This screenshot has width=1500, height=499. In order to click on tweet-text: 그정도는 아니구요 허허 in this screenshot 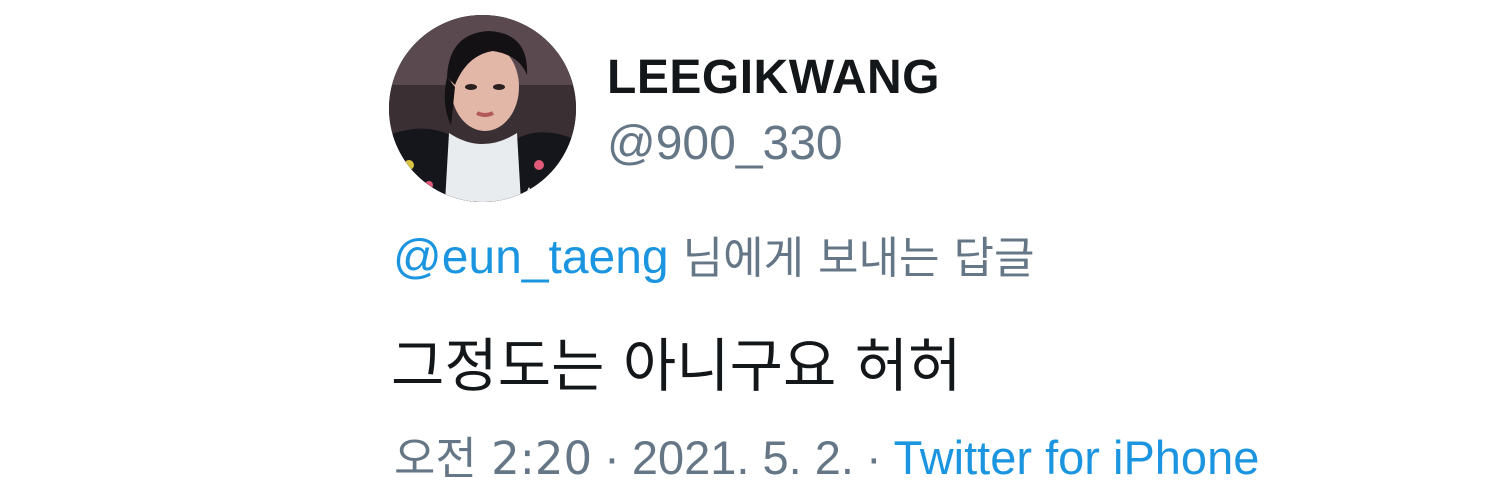, I will do `click(676, 366)`.